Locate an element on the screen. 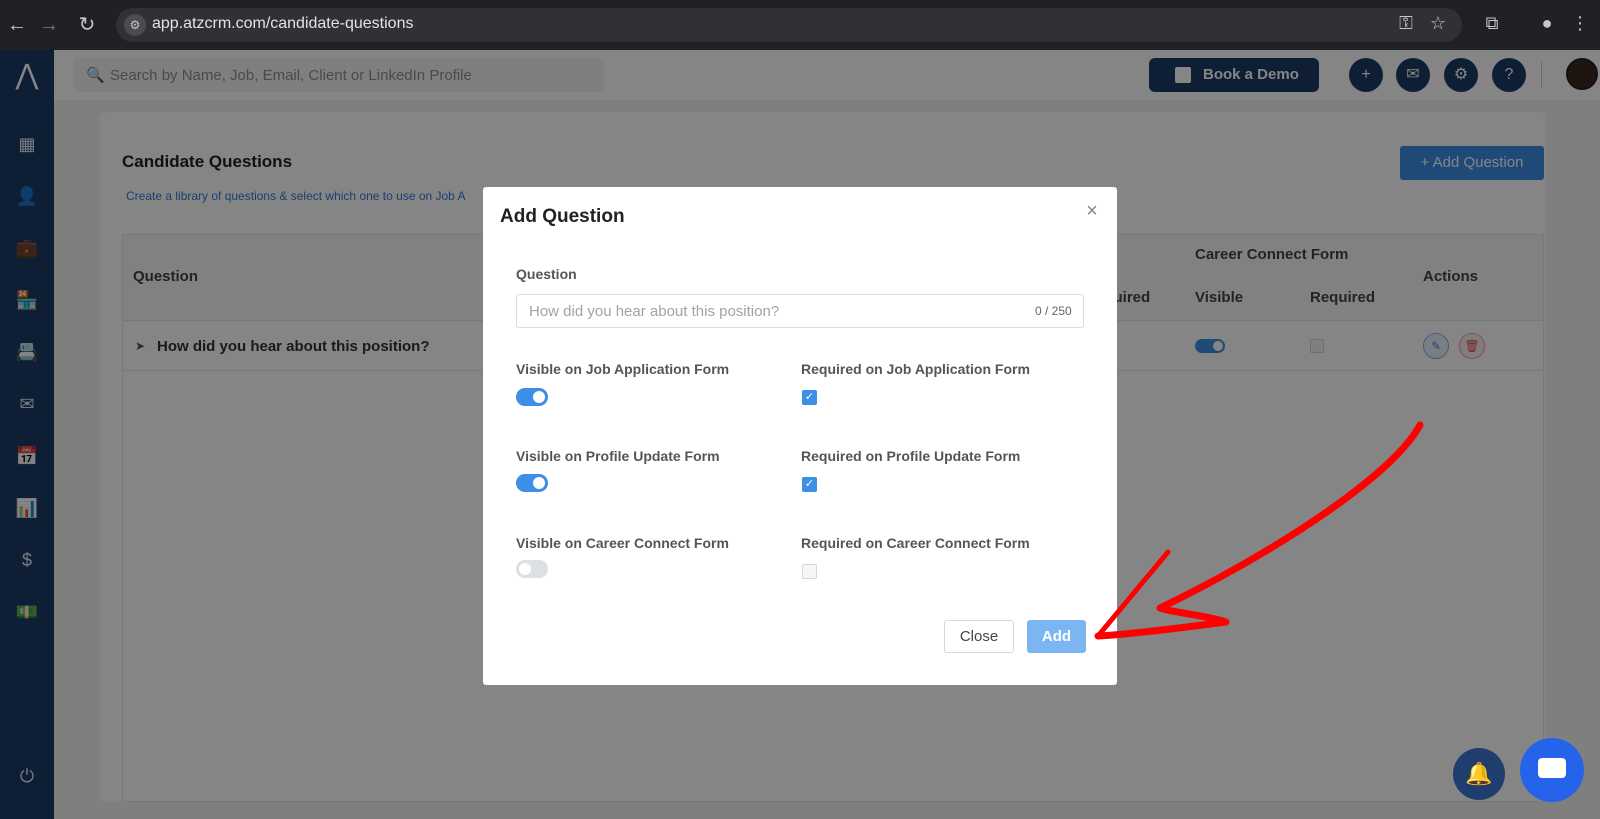  bell-icon: 🔔 is located at coordinates (1479, 774).